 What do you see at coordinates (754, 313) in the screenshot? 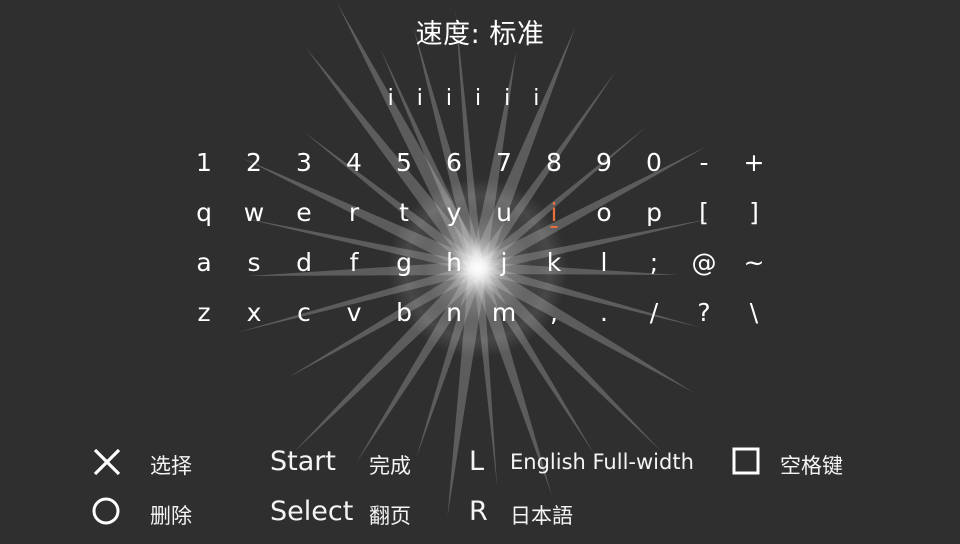
I see `key-button: \` at bounding box center [754, 313].